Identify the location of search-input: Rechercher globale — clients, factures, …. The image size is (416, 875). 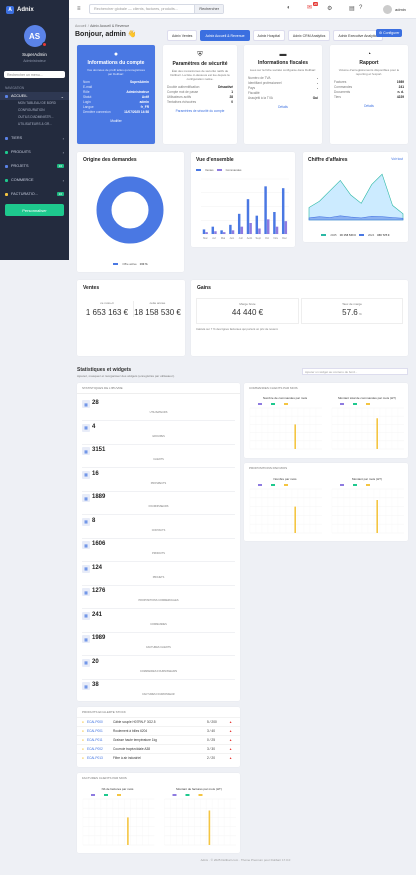
(142, 9).